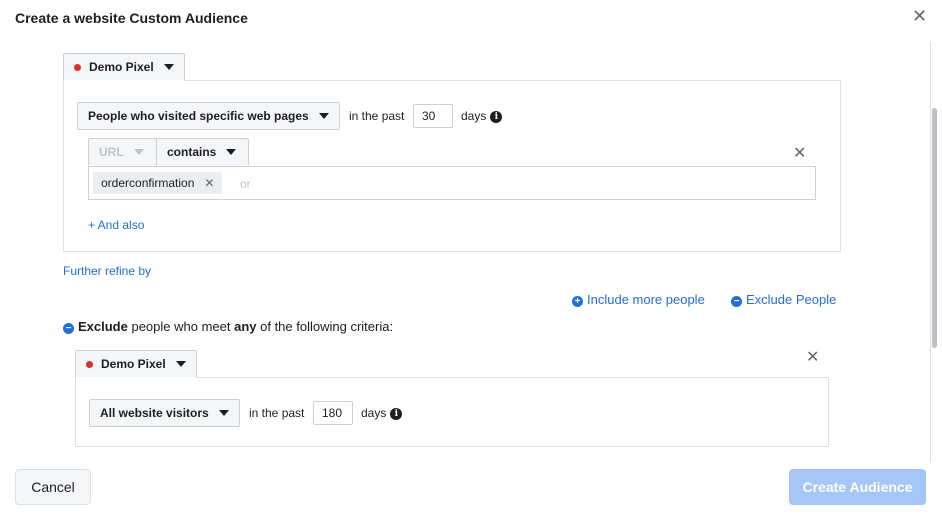  Describe the element at coordinates (857, 487) in the screenshot. I see `create-audience-button: Create Audience` at that location.